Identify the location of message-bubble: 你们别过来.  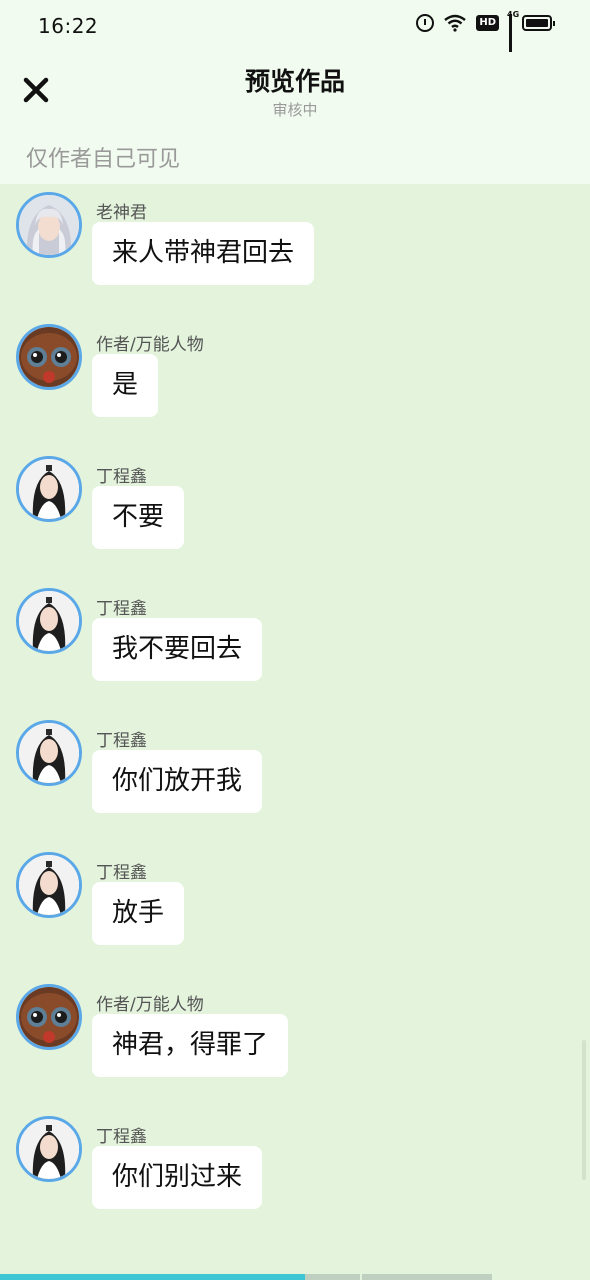
(177, 1177).